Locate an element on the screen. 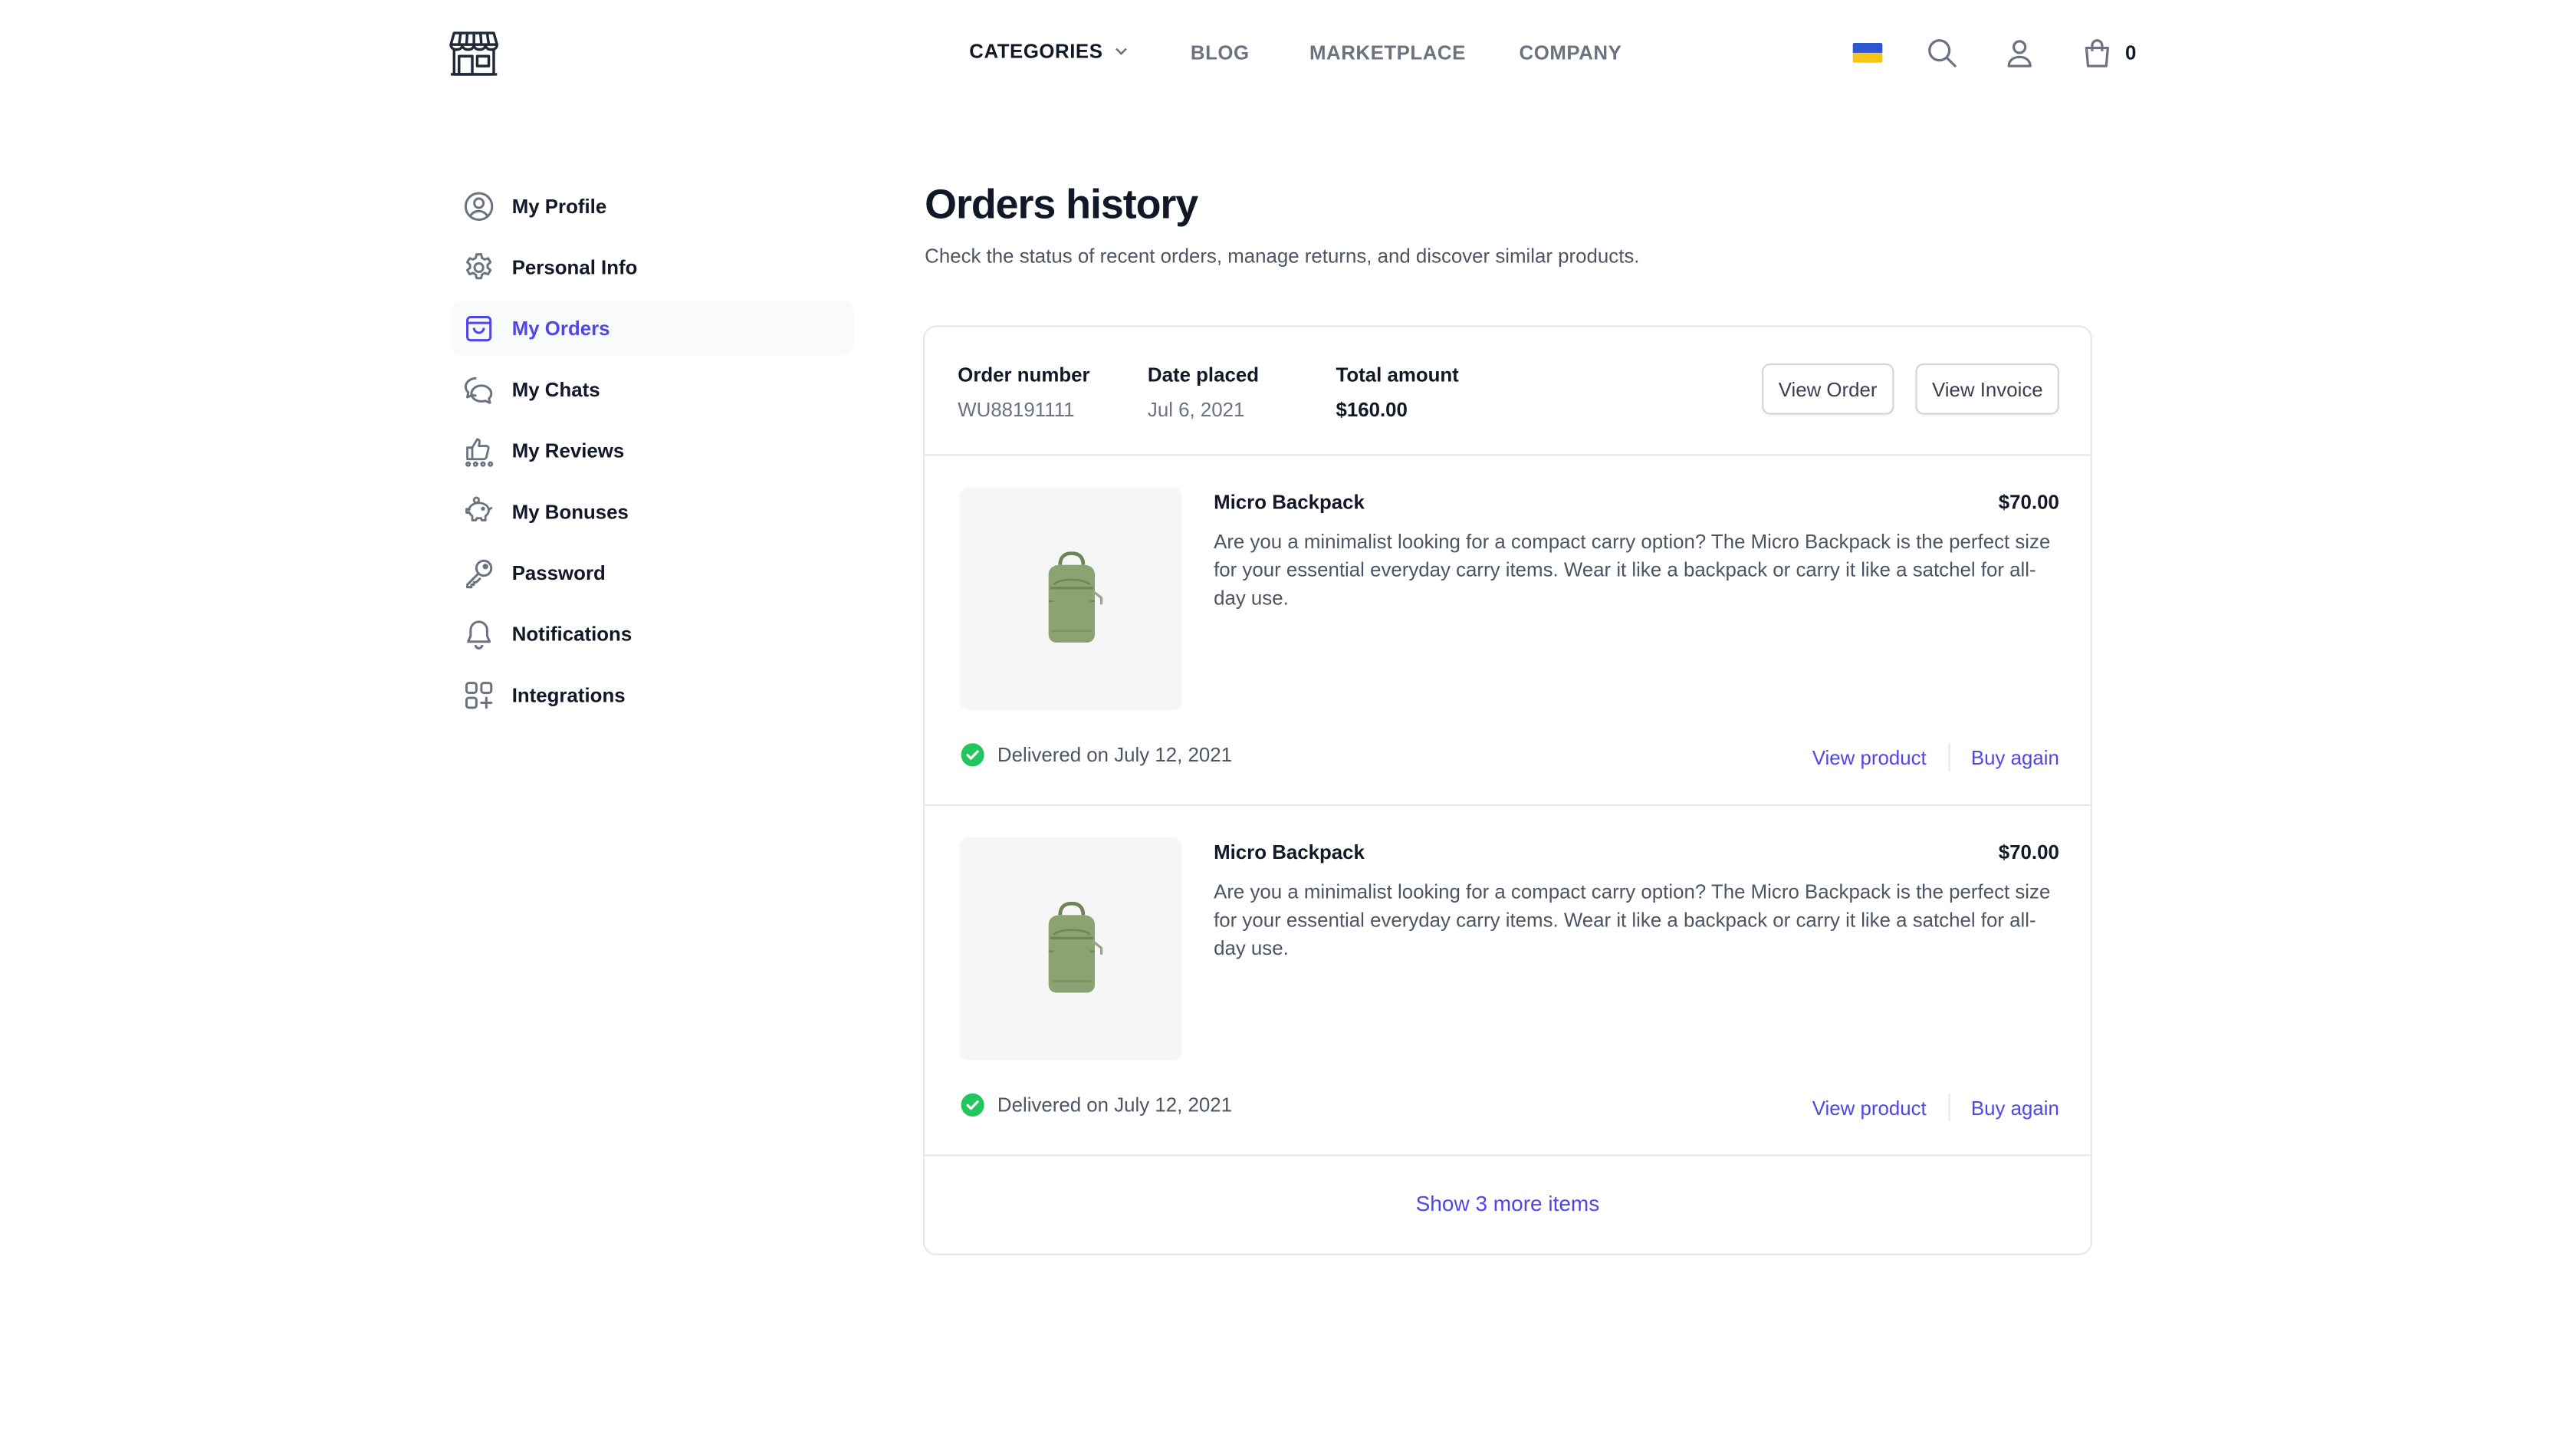  order-number: Order number WU88191111 is located at coordinates (1024, 392).